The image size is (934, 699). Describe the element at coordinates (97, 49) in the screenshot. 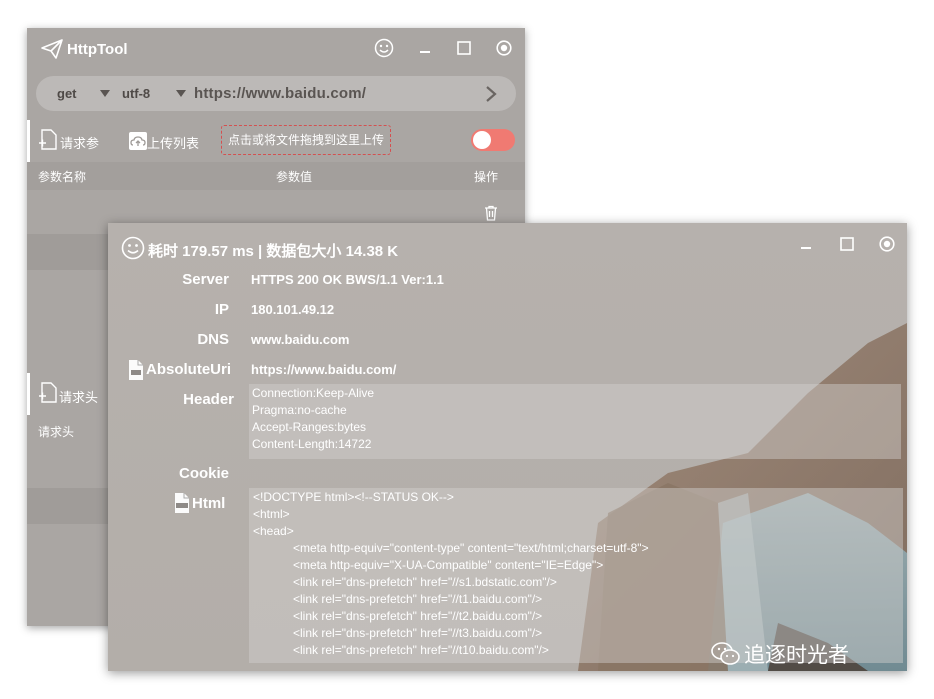

I see `app-title: HttpTool` at that location.